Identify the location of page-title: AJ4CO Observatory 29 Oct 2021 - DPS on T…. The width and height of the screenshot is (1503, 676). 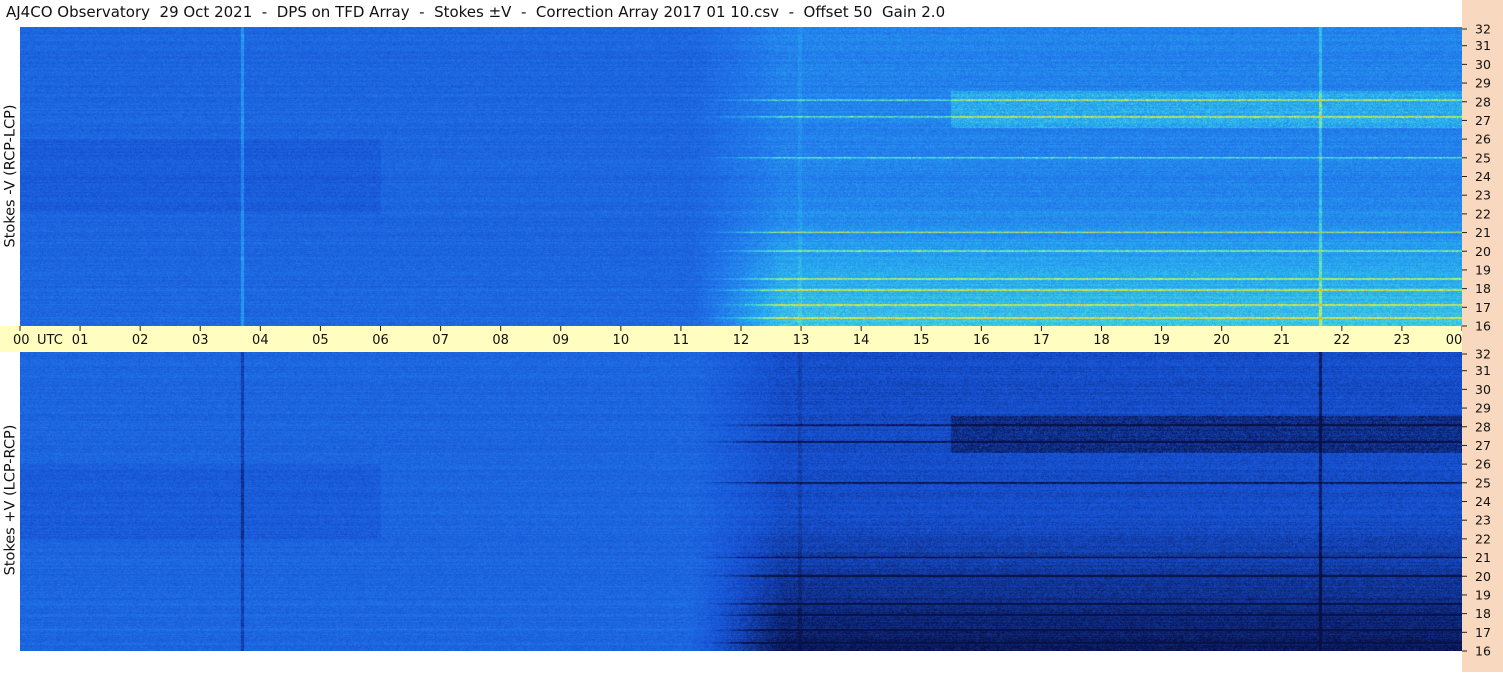
(476, 12).